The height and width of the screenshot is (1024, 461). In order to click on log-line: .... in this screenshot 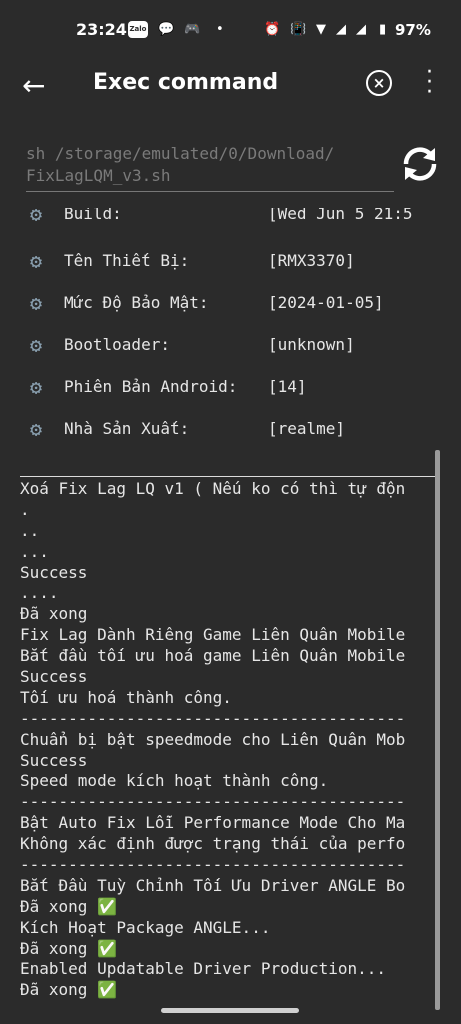, I will do `click(39, 593)`.